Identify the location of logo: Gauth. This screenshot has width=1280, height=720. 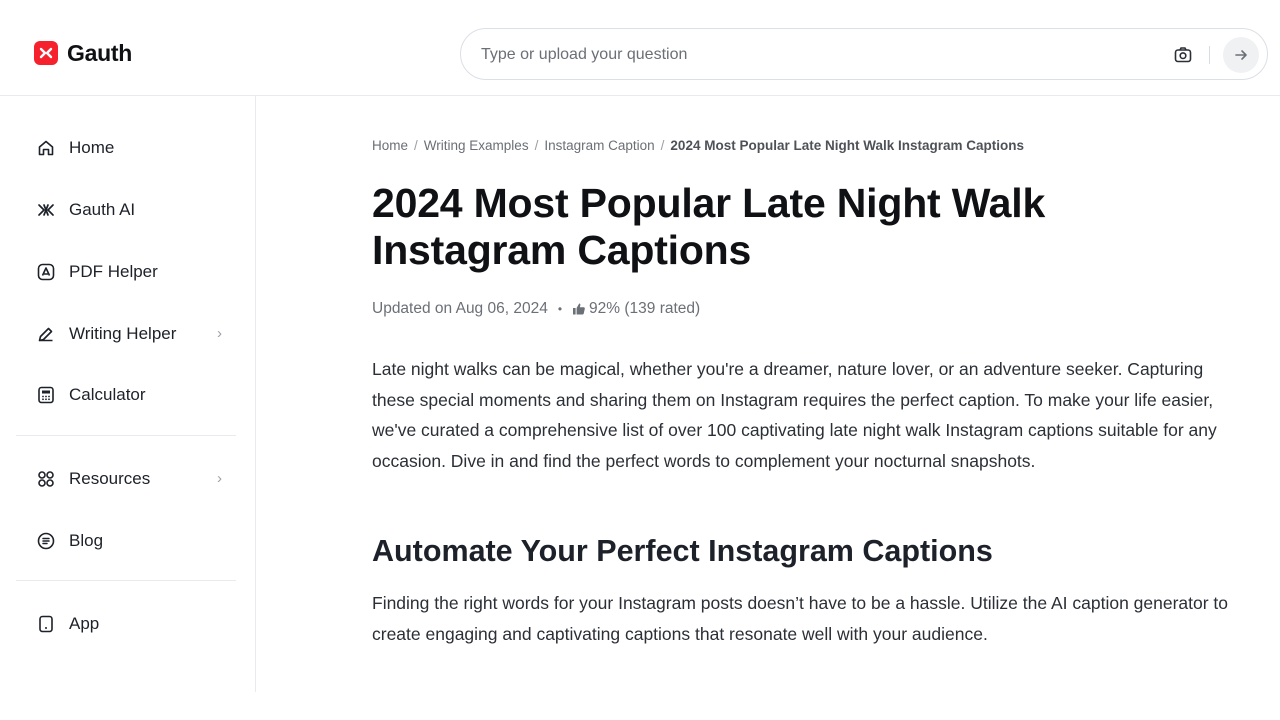
(83, 53).